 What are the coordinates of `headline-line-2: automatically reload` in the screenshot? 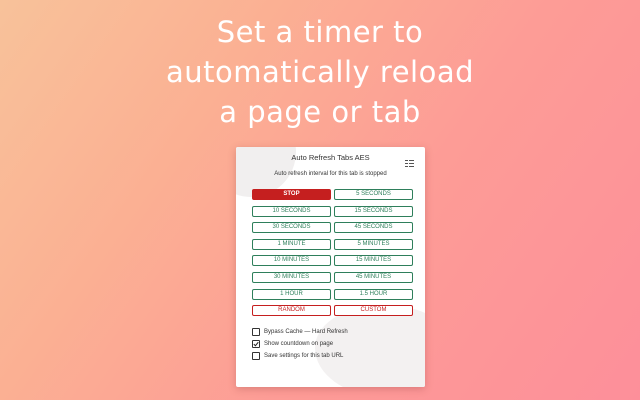 It's located at (320, 72).